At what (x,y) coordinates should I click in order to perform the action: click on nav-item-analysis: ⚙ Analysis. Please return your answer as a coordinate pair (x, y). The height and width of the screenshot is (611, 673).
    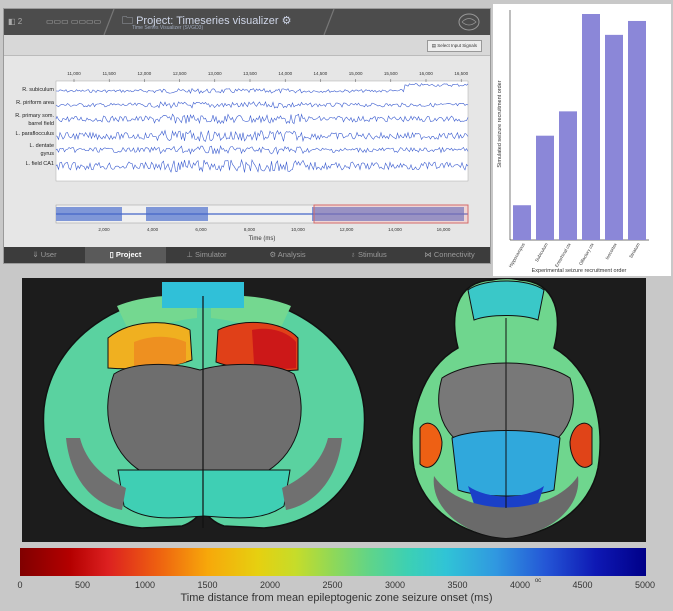
    Looking at the image, I should click on (287, 255).